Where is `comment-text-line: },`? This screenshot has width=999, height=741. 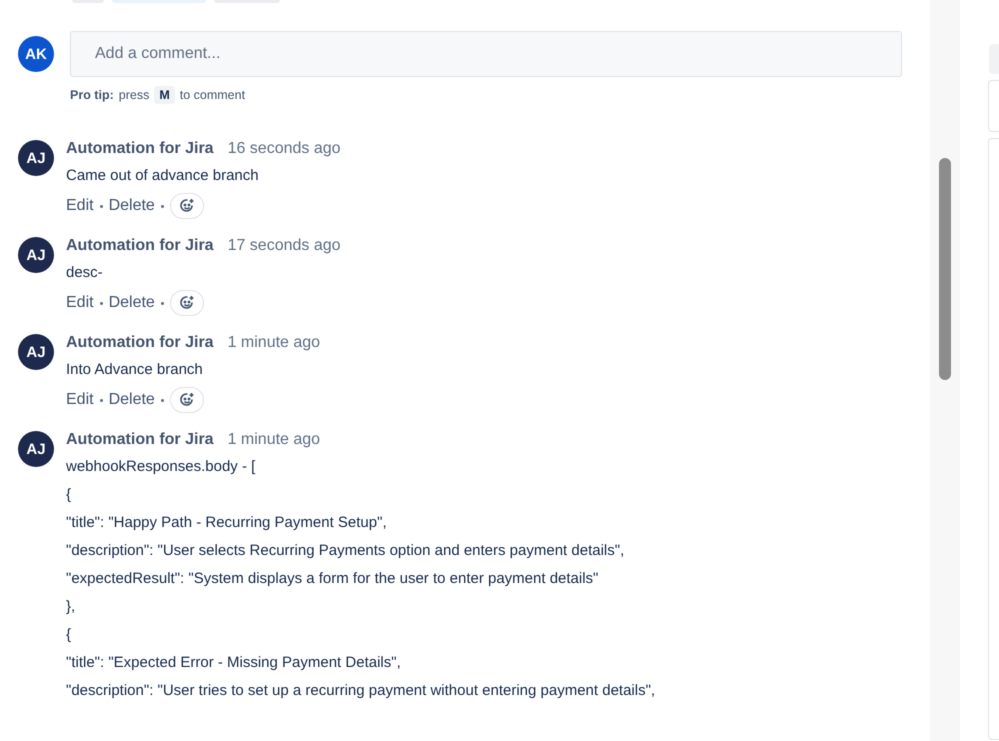 comment-text-line: }, is located at coordinates (71, 607).